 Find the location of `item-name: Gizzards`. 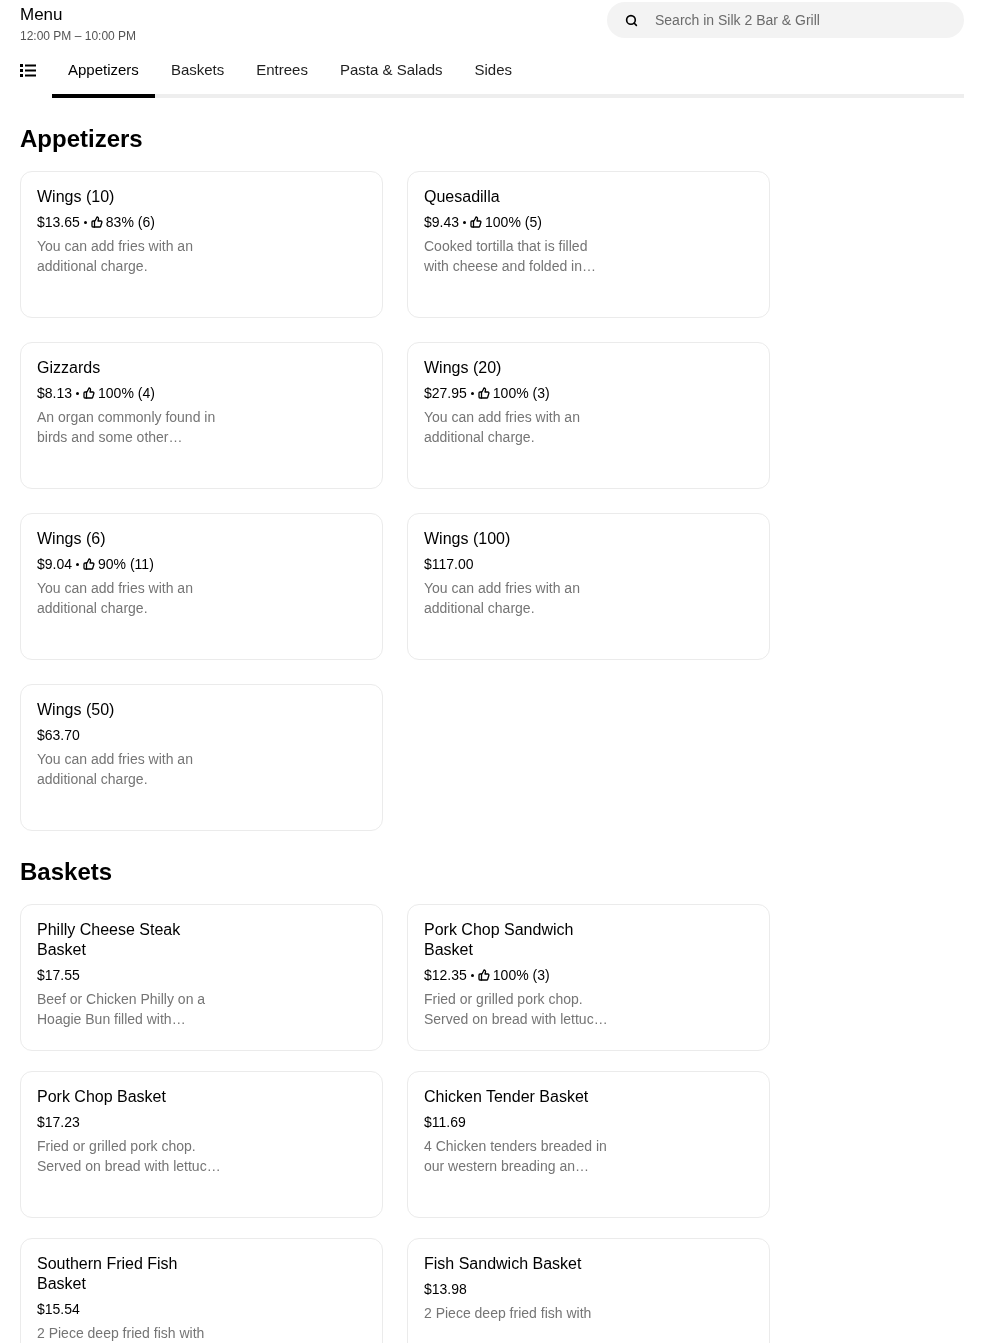

item-name: Gizzards is located at coordinates (69, 368).